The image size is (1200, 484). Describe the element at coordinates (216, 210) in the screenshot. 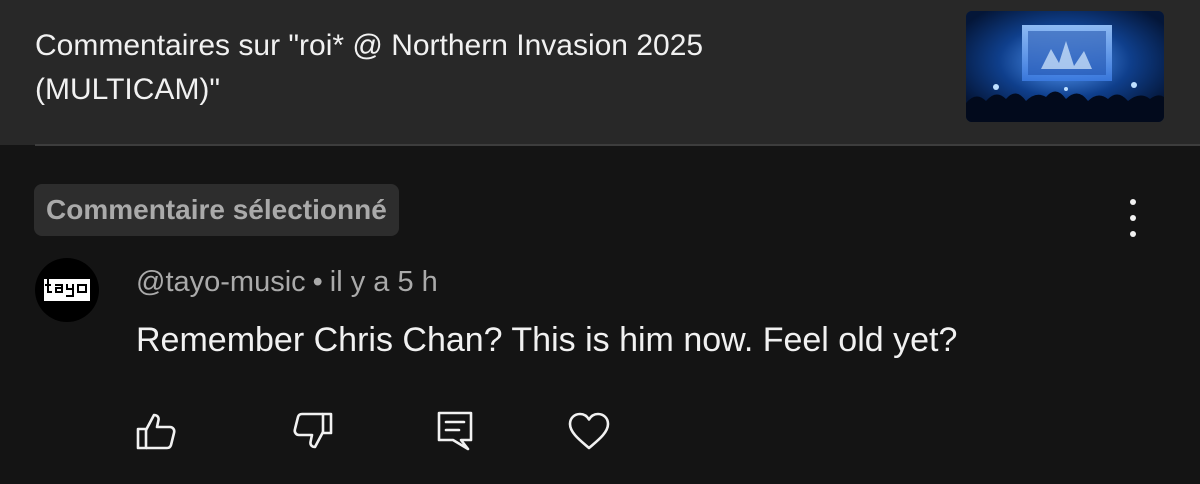

I see `selected-comment-badge: Commentaire sélectionné` at that location.